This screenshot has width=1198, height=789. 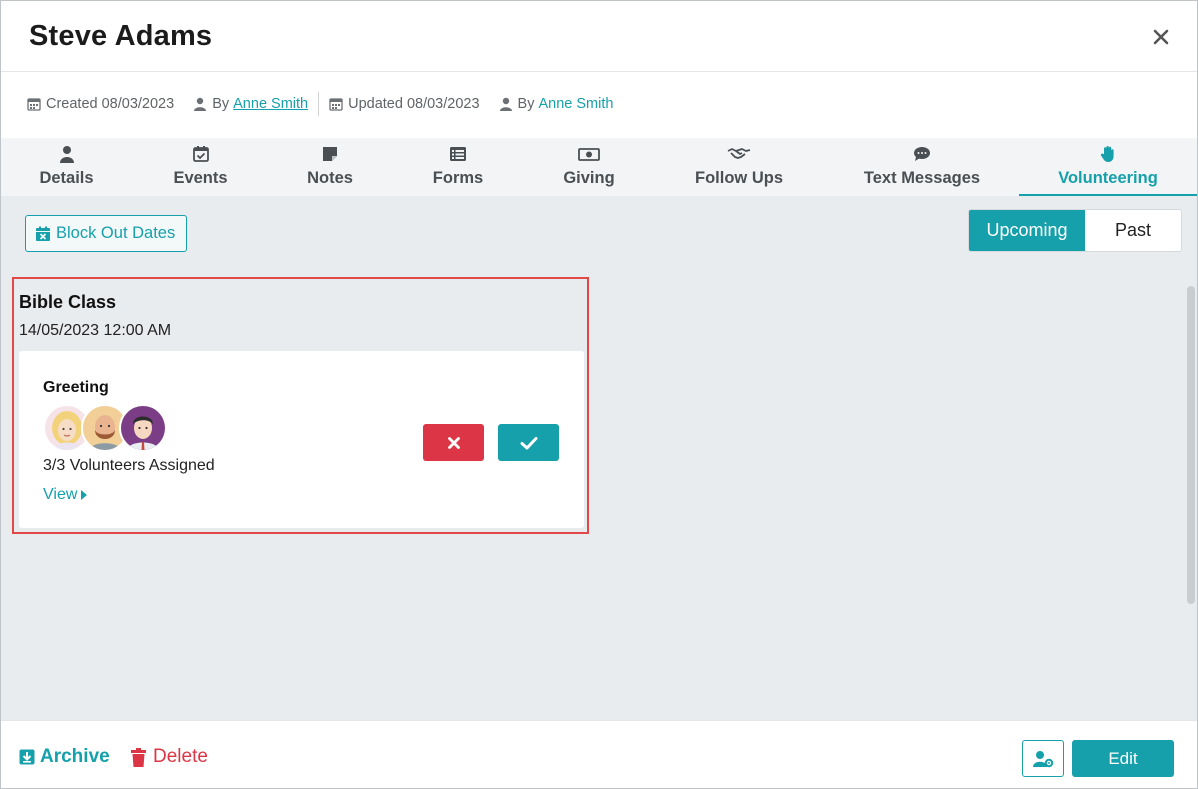 What do you see at coordinates (1107, 154) in the screenshot?
I see `hand-icon` at bounding box center [1107, 154].